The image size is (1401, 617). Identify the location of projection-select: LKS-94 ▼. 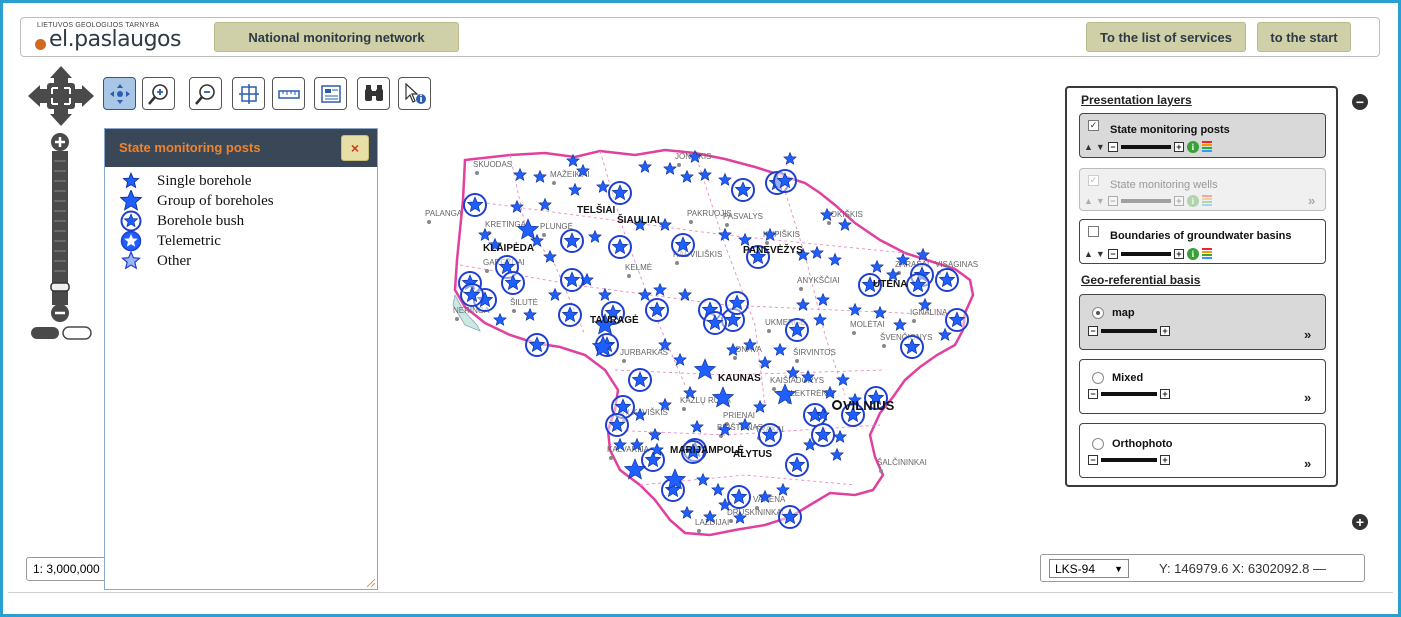
(1089, 568).